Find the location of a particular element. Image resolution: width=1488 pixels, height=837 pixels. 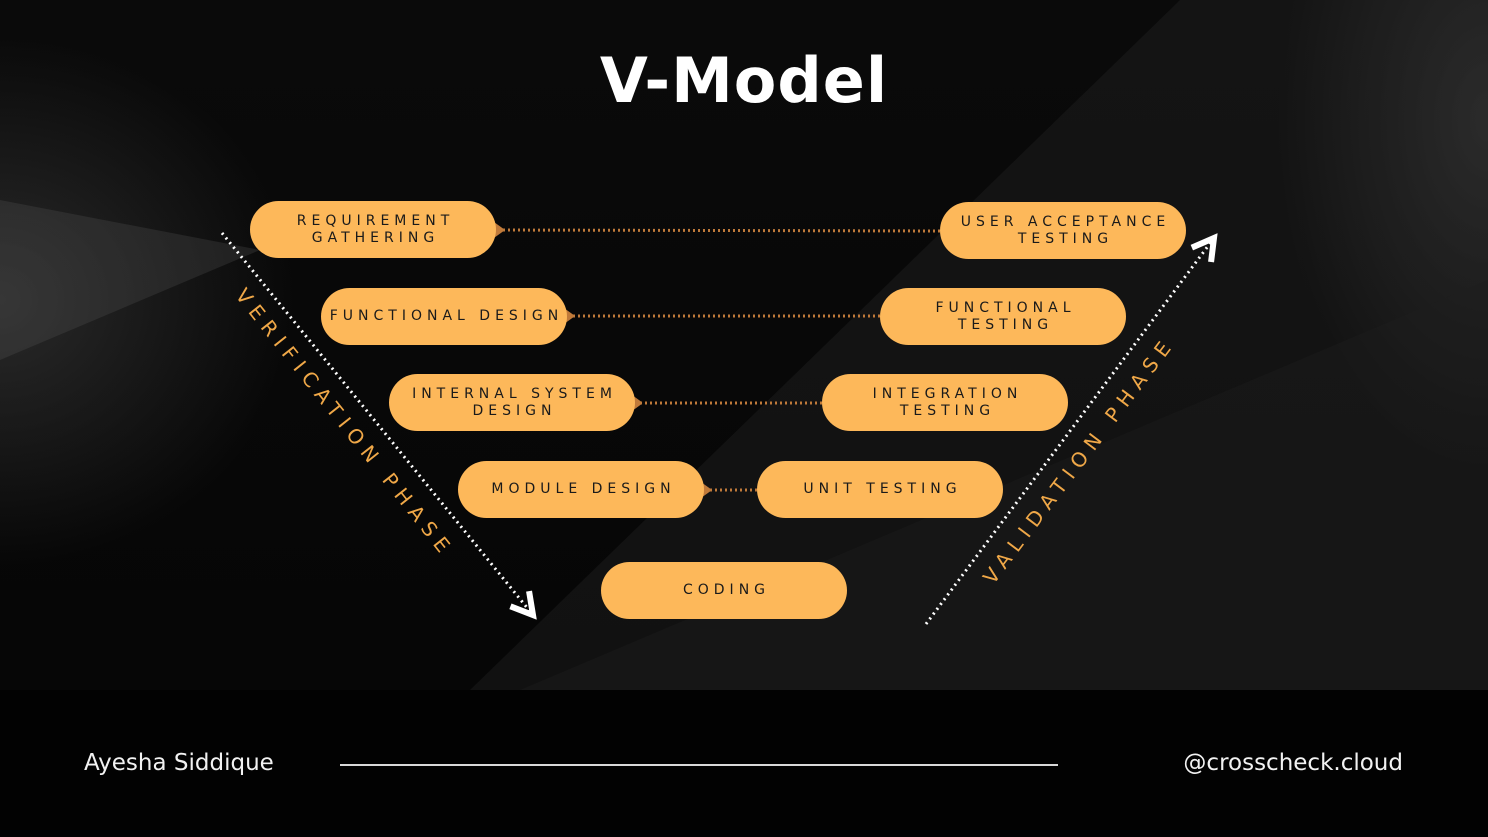

pill-module-design: MODULE DESIGN is located at coordinates (581, 489).